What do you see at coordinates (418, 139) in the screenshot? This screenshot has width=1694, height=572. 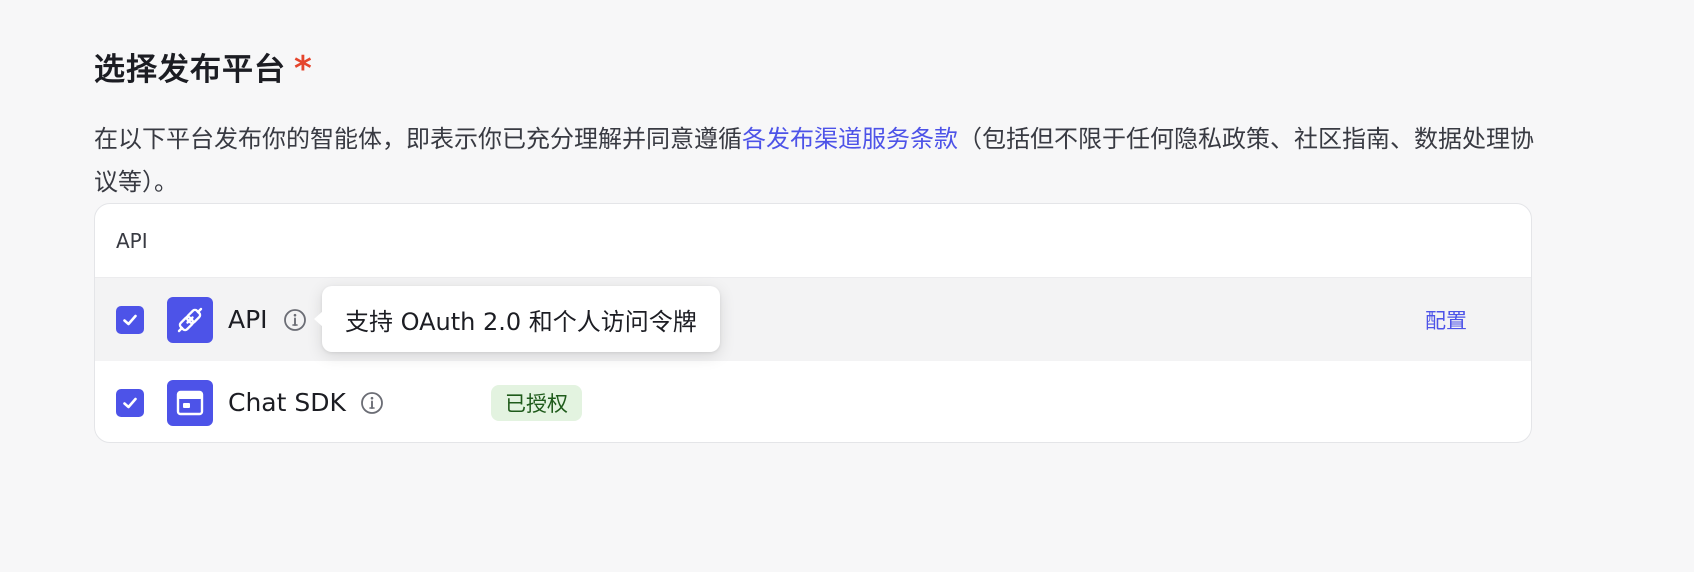 I see `description-prefix: 在以下平台发布你的智能体，即表示你已充分理解并同意遵循` at bounding box center [418, 139].